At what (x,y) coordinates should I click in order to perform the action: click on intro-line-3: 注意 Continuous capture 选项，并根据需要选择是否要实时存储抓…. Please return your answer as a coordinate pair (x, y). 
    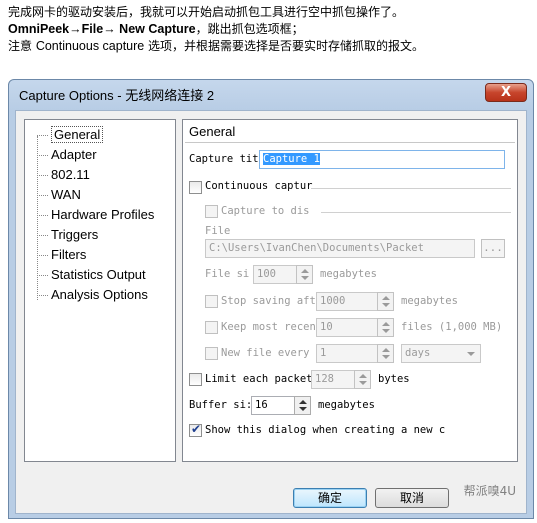
    Looking at the image, I should click on (216, 46).